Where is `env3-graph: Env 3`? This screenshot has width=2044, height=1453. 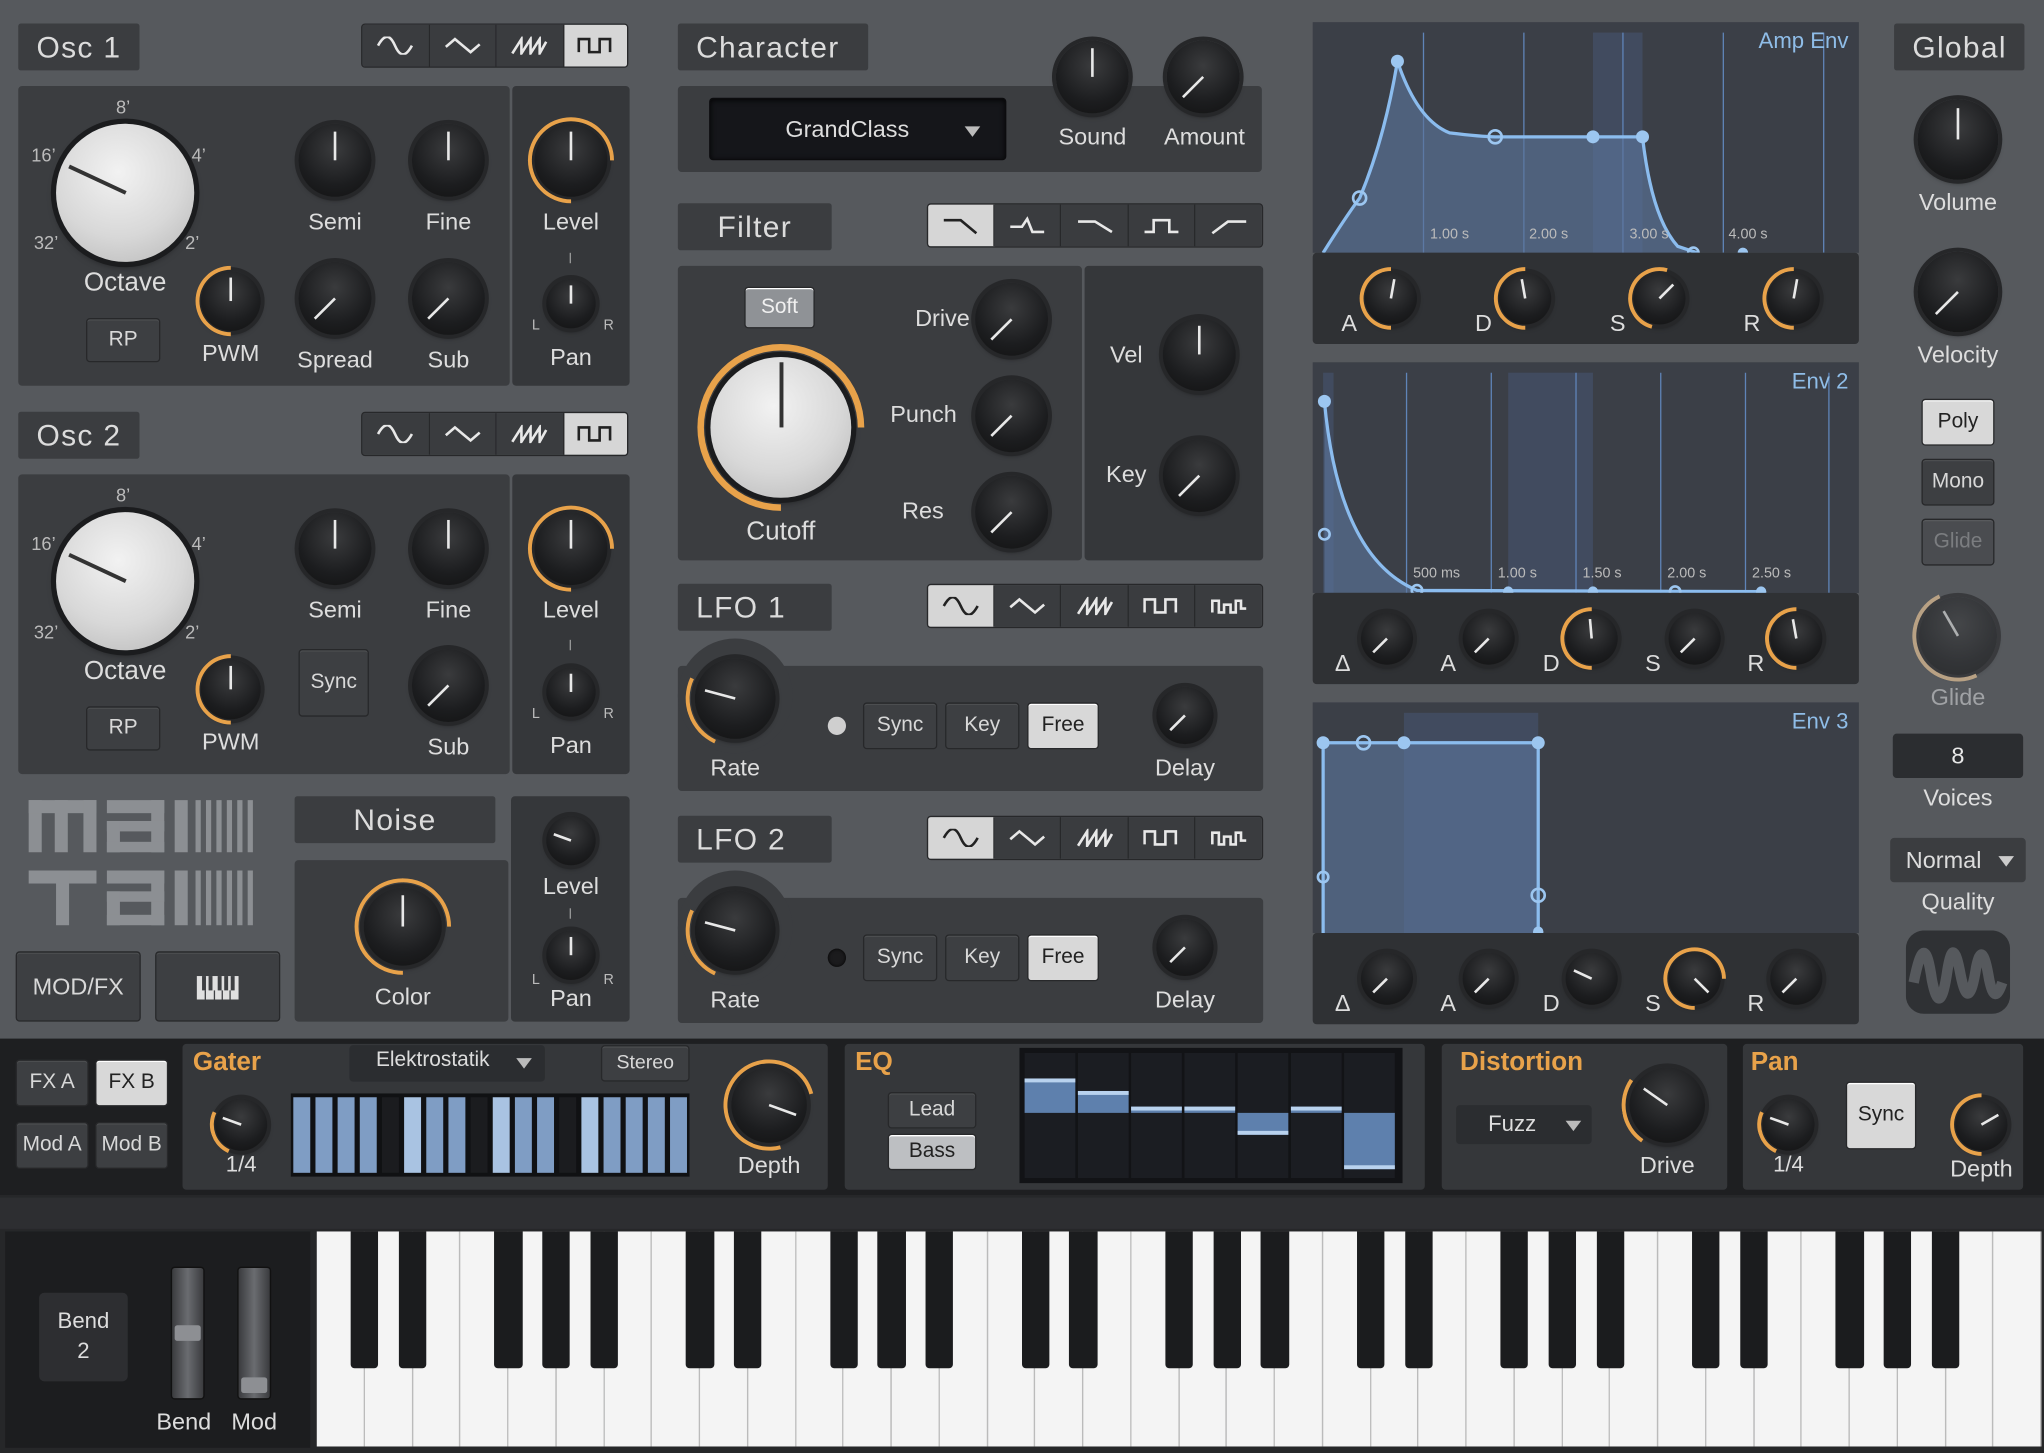 env3-graph: Env 3 is located at coordinates (1585, 818).